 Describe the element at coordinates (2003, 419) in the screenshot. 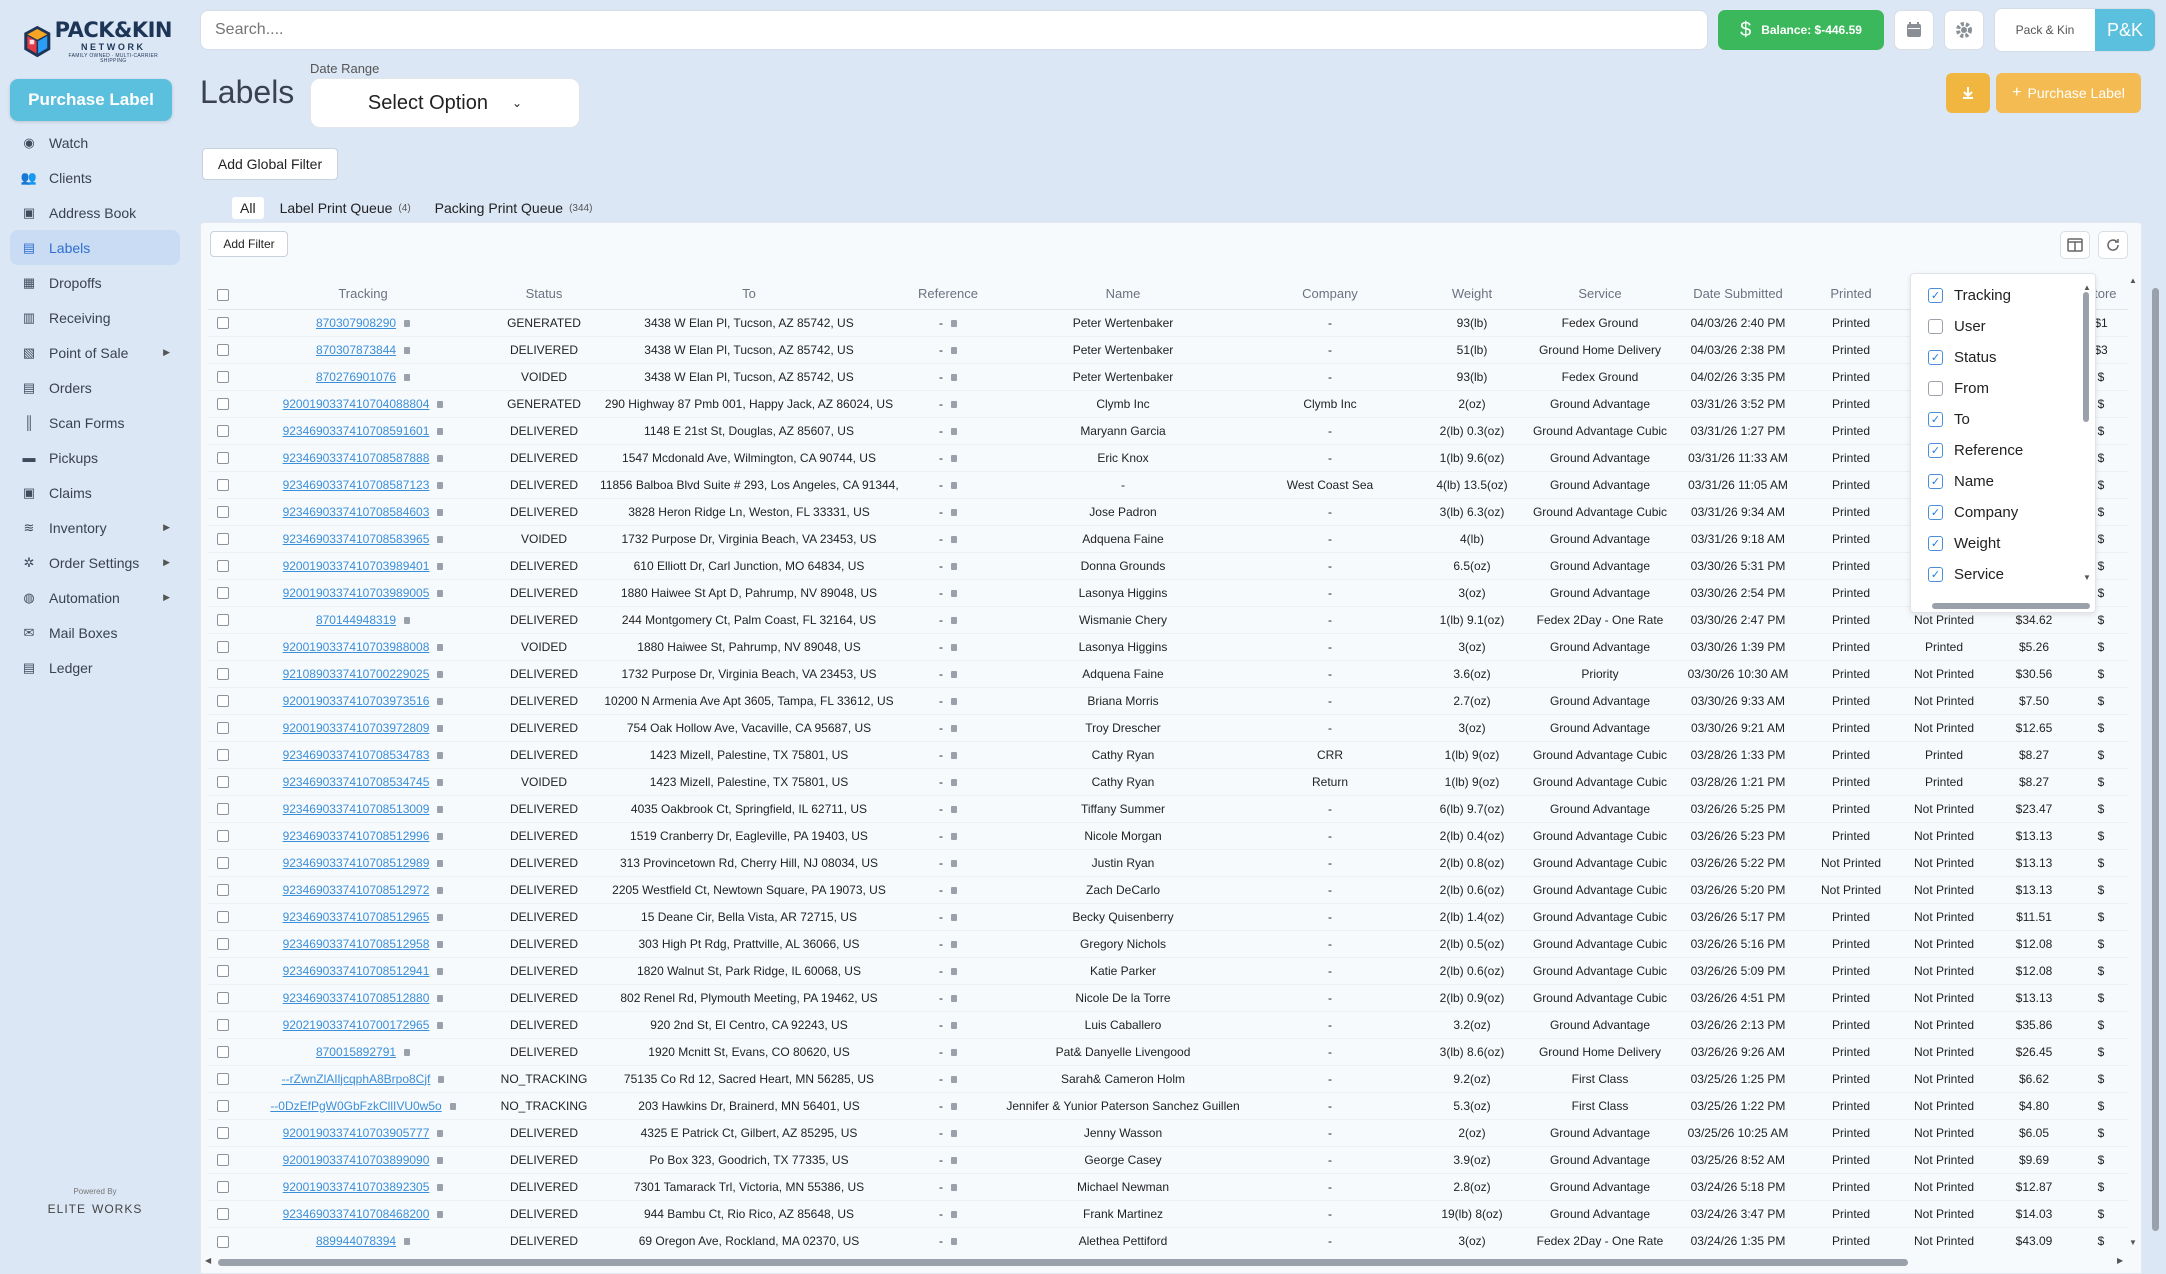

I see `column-toggle-to: ✓ To` at that location.